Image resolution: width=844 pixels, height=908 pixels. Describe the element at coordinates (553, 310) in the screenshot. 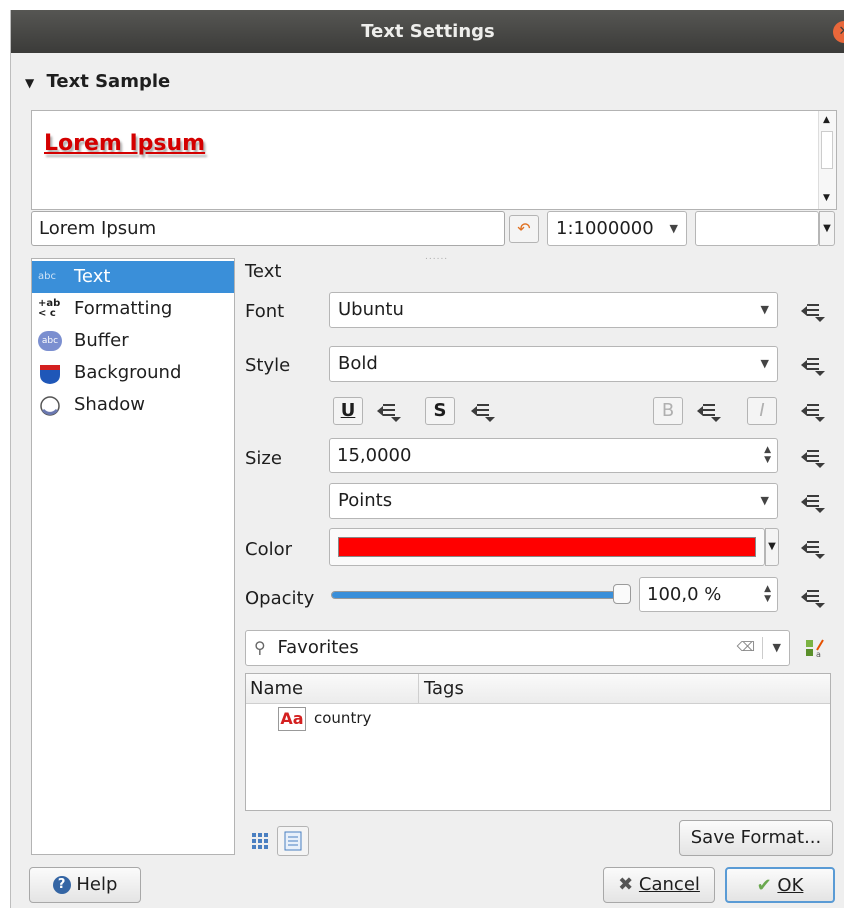

I see `font-combo: Ubuntu ▼` at that location.